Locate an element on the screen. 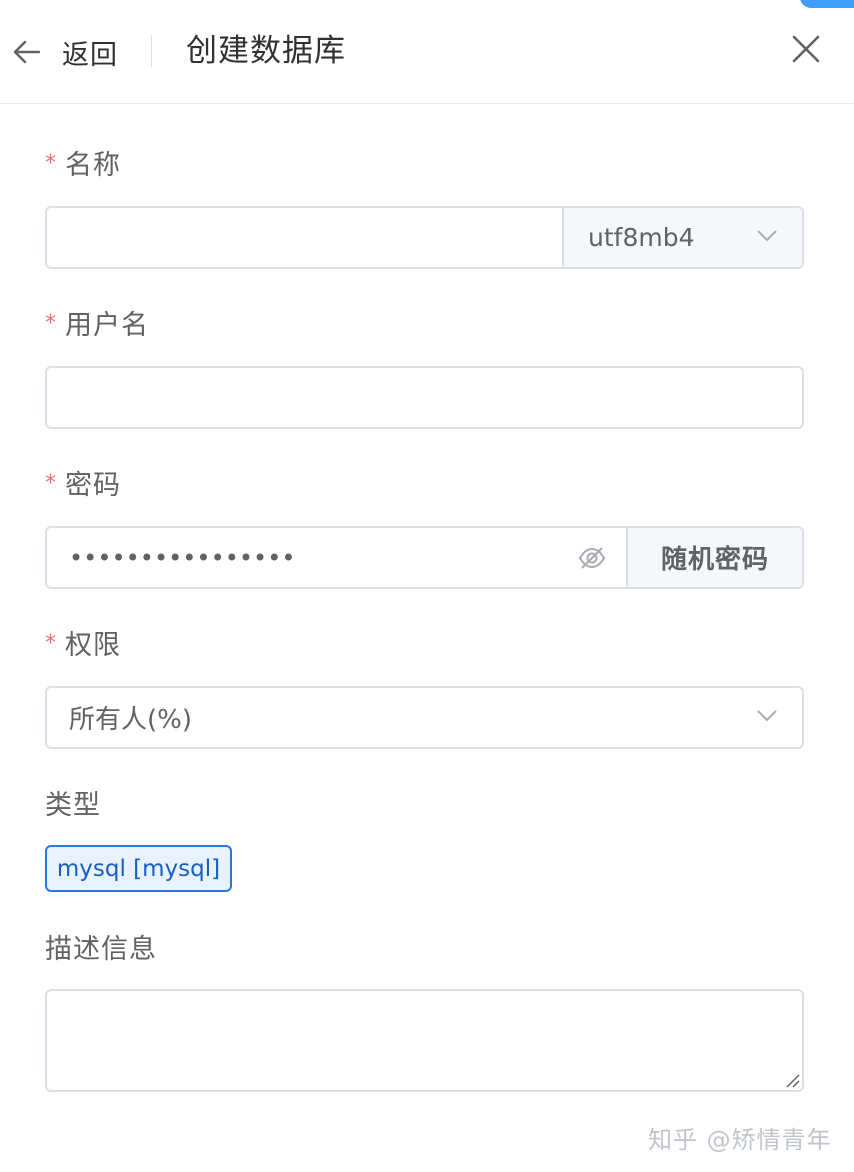  name-label: * 名称 is located at coordinates (83, 167).